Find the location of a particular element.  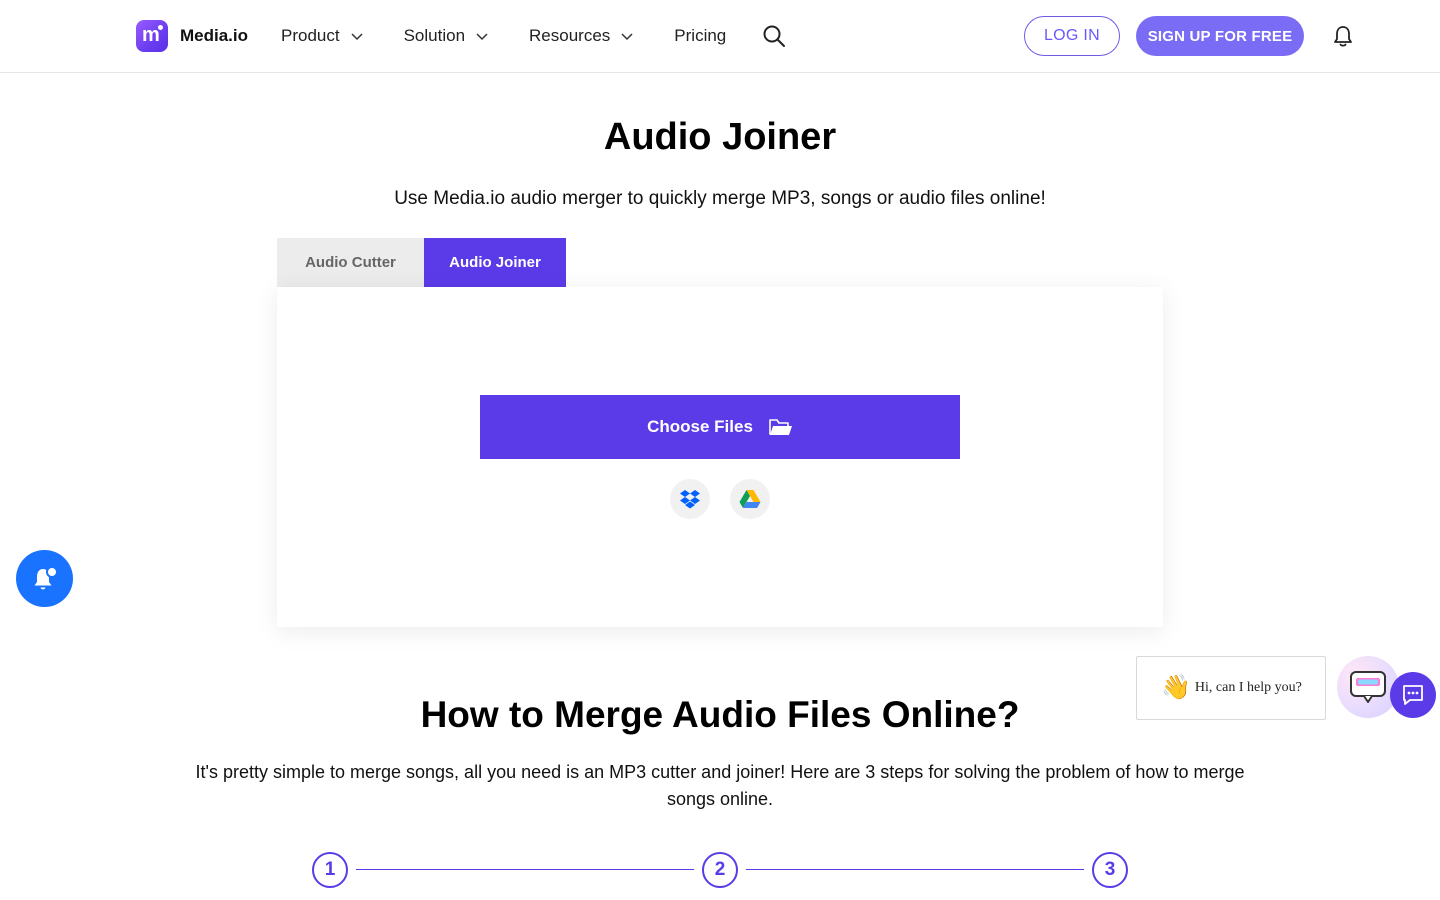

nav-solution: Solution is located at coordinates (446, 36).